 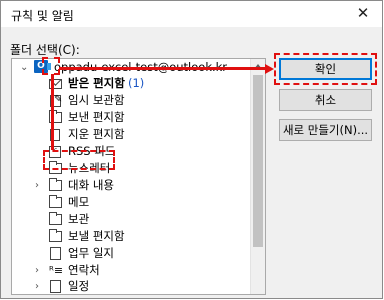 I want to click on cancel-button: 취소, so click(x=325, y=100).